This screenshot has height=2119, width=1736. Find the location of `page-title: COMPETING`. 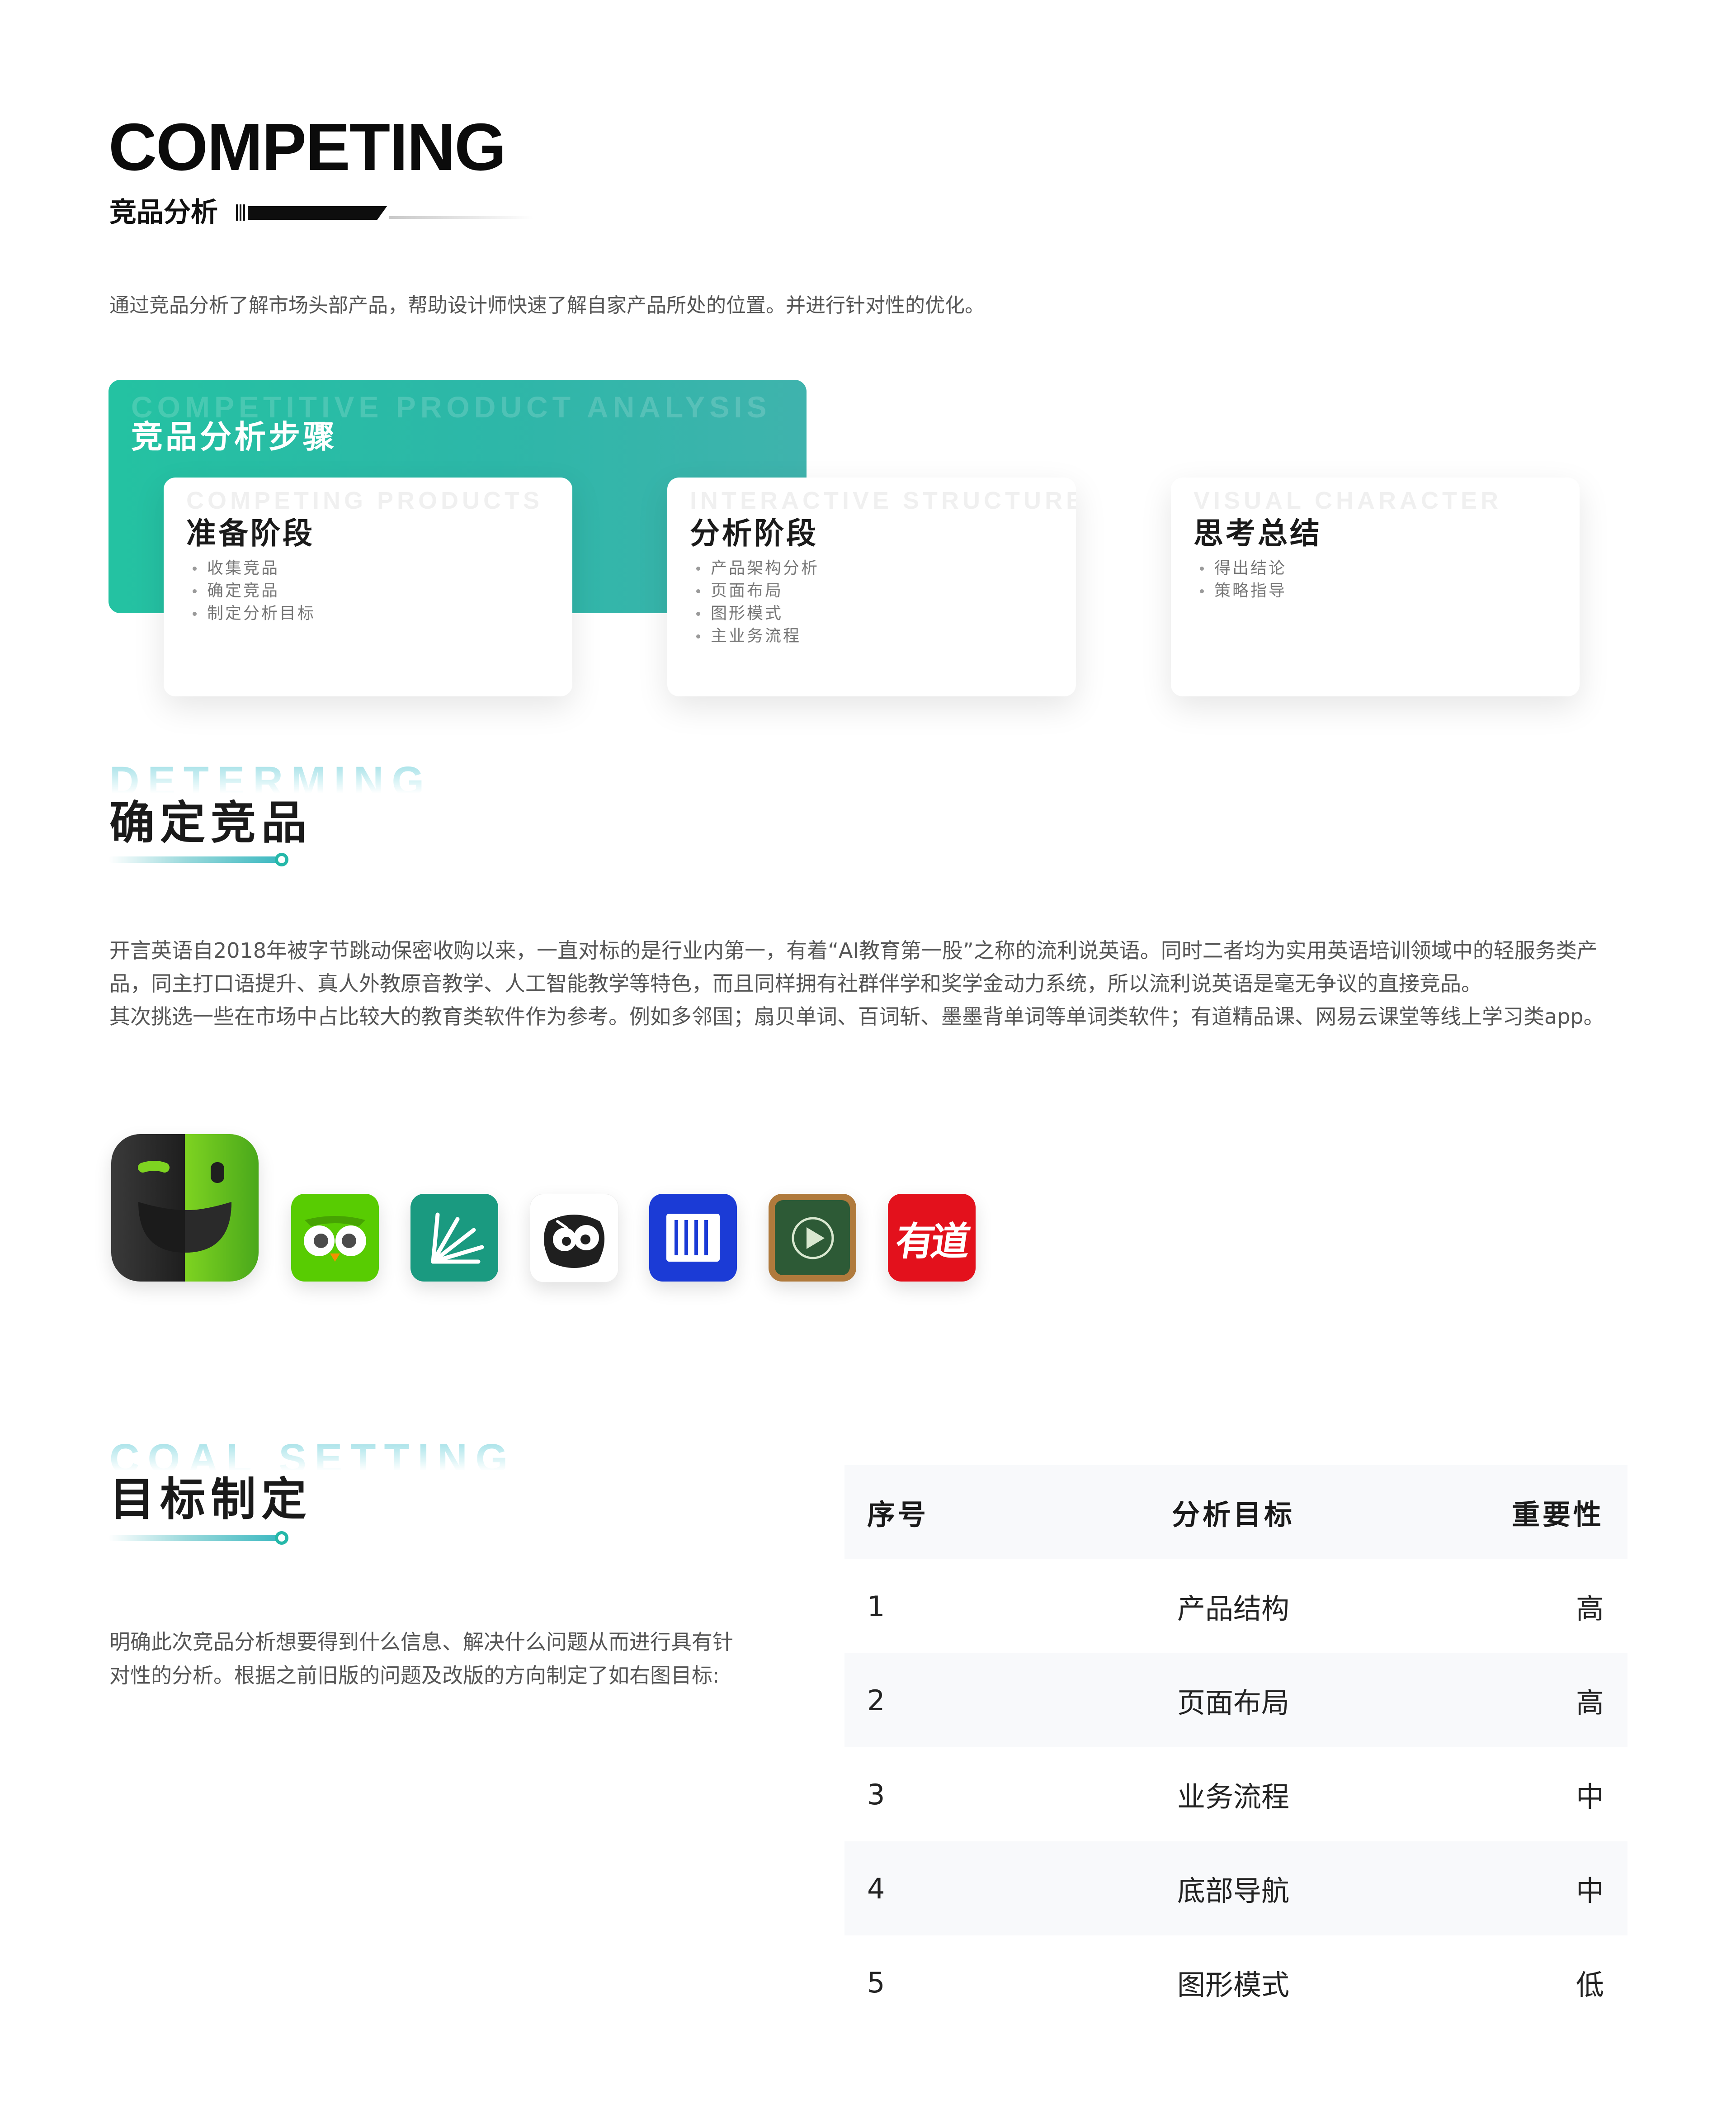

page-title: COMPETING is located at coordinates (307, 147).